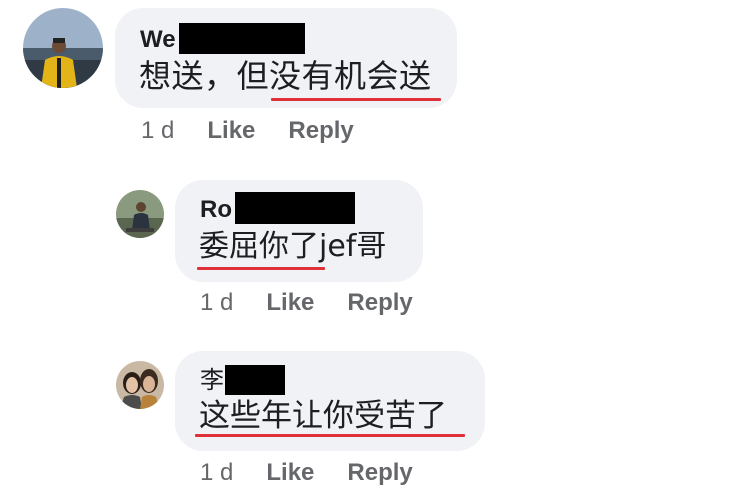  Describe the element at coordinates (285, 76) in the screenshot. I see `comment-text-1: 想送，但没有机会送` at that location.